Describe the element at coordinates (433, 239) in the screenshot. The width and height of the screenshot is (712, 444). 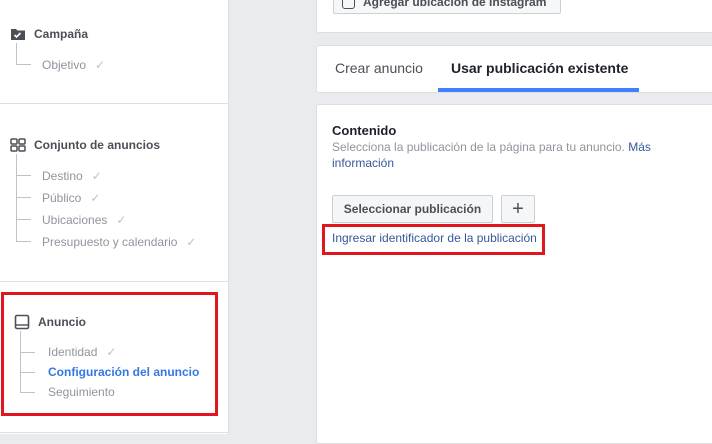
I see `highlight-box-post-id` at that location.